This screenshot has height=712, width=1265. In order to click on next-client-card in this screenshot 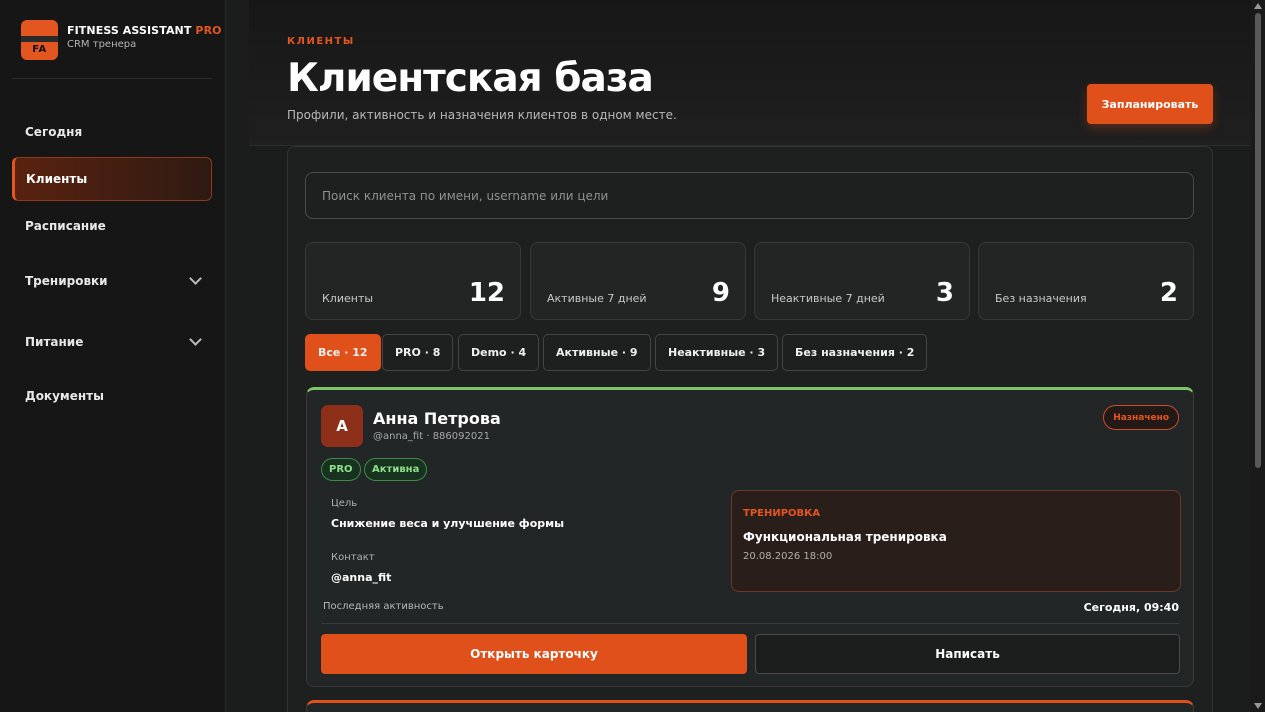, I will do `click(750, 706)`.